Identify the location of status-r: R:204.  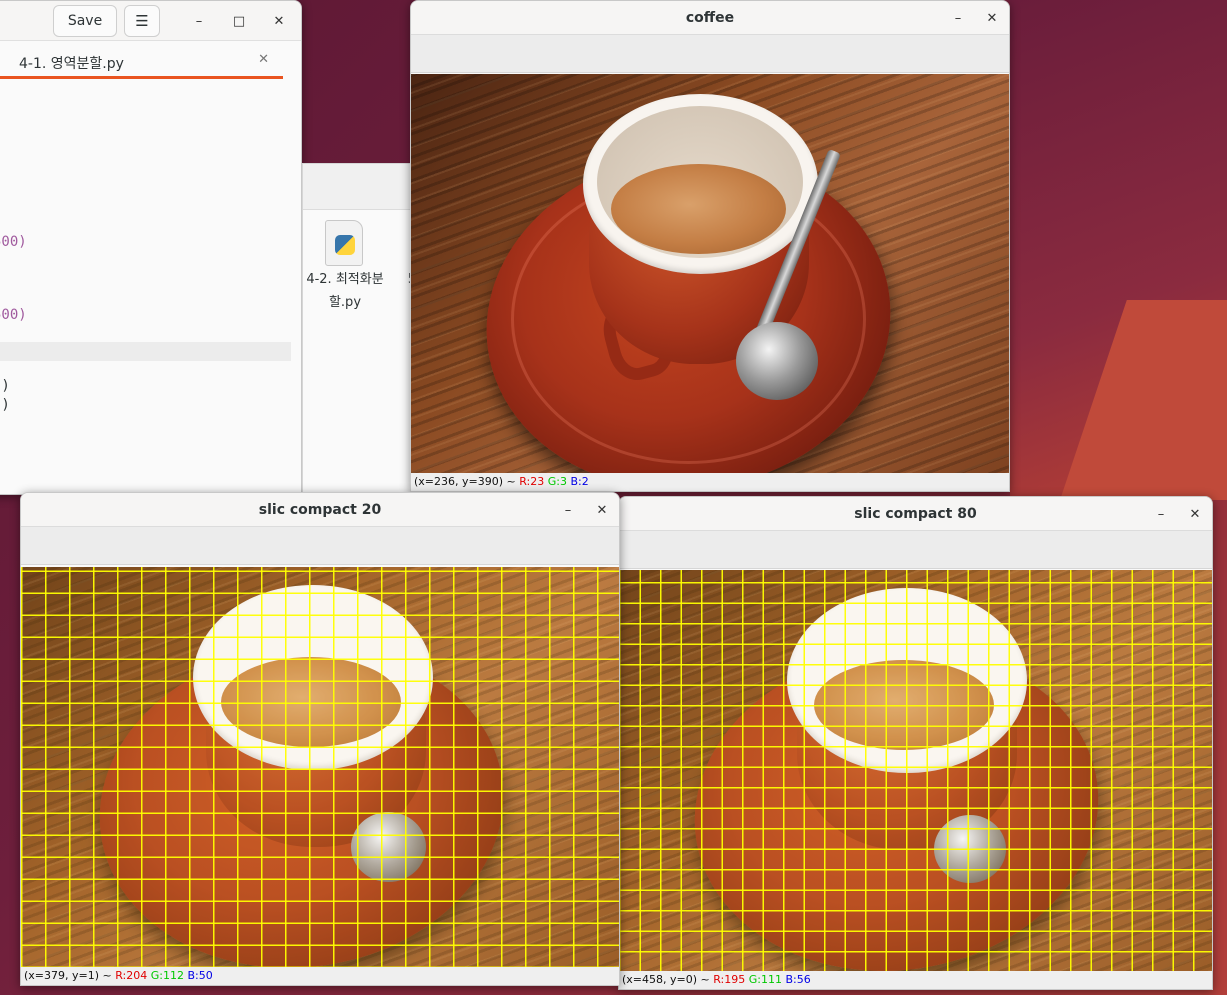
(131, 975).